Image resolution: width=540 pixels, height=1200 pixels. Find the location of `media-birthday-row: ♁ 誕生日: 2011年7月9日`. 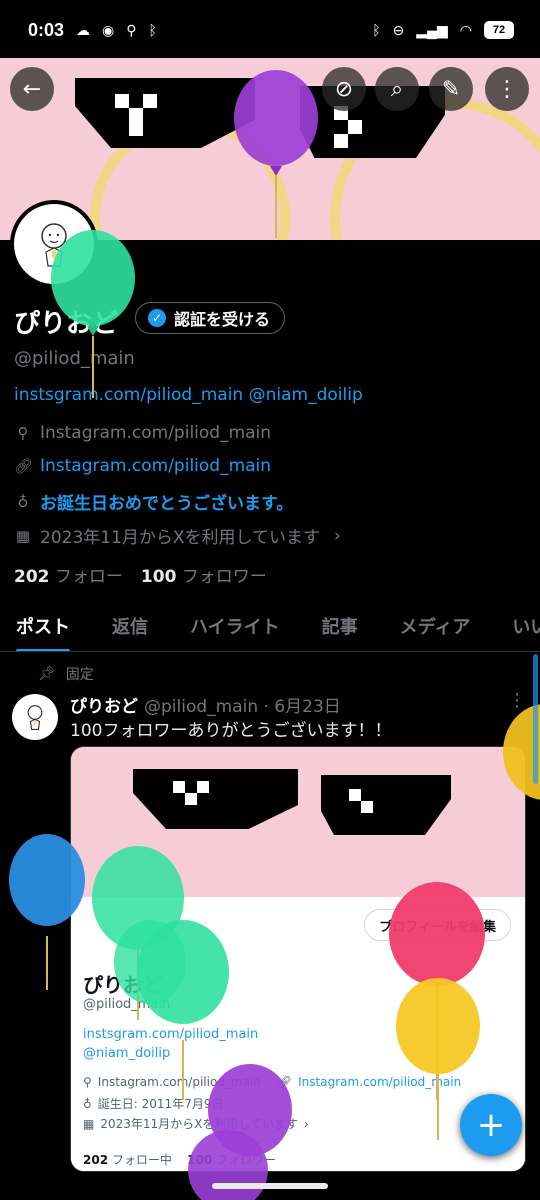

media-birthday-row: ♁ 誕生日: 2011年7月9日 is located at coordinates (153, 1103).